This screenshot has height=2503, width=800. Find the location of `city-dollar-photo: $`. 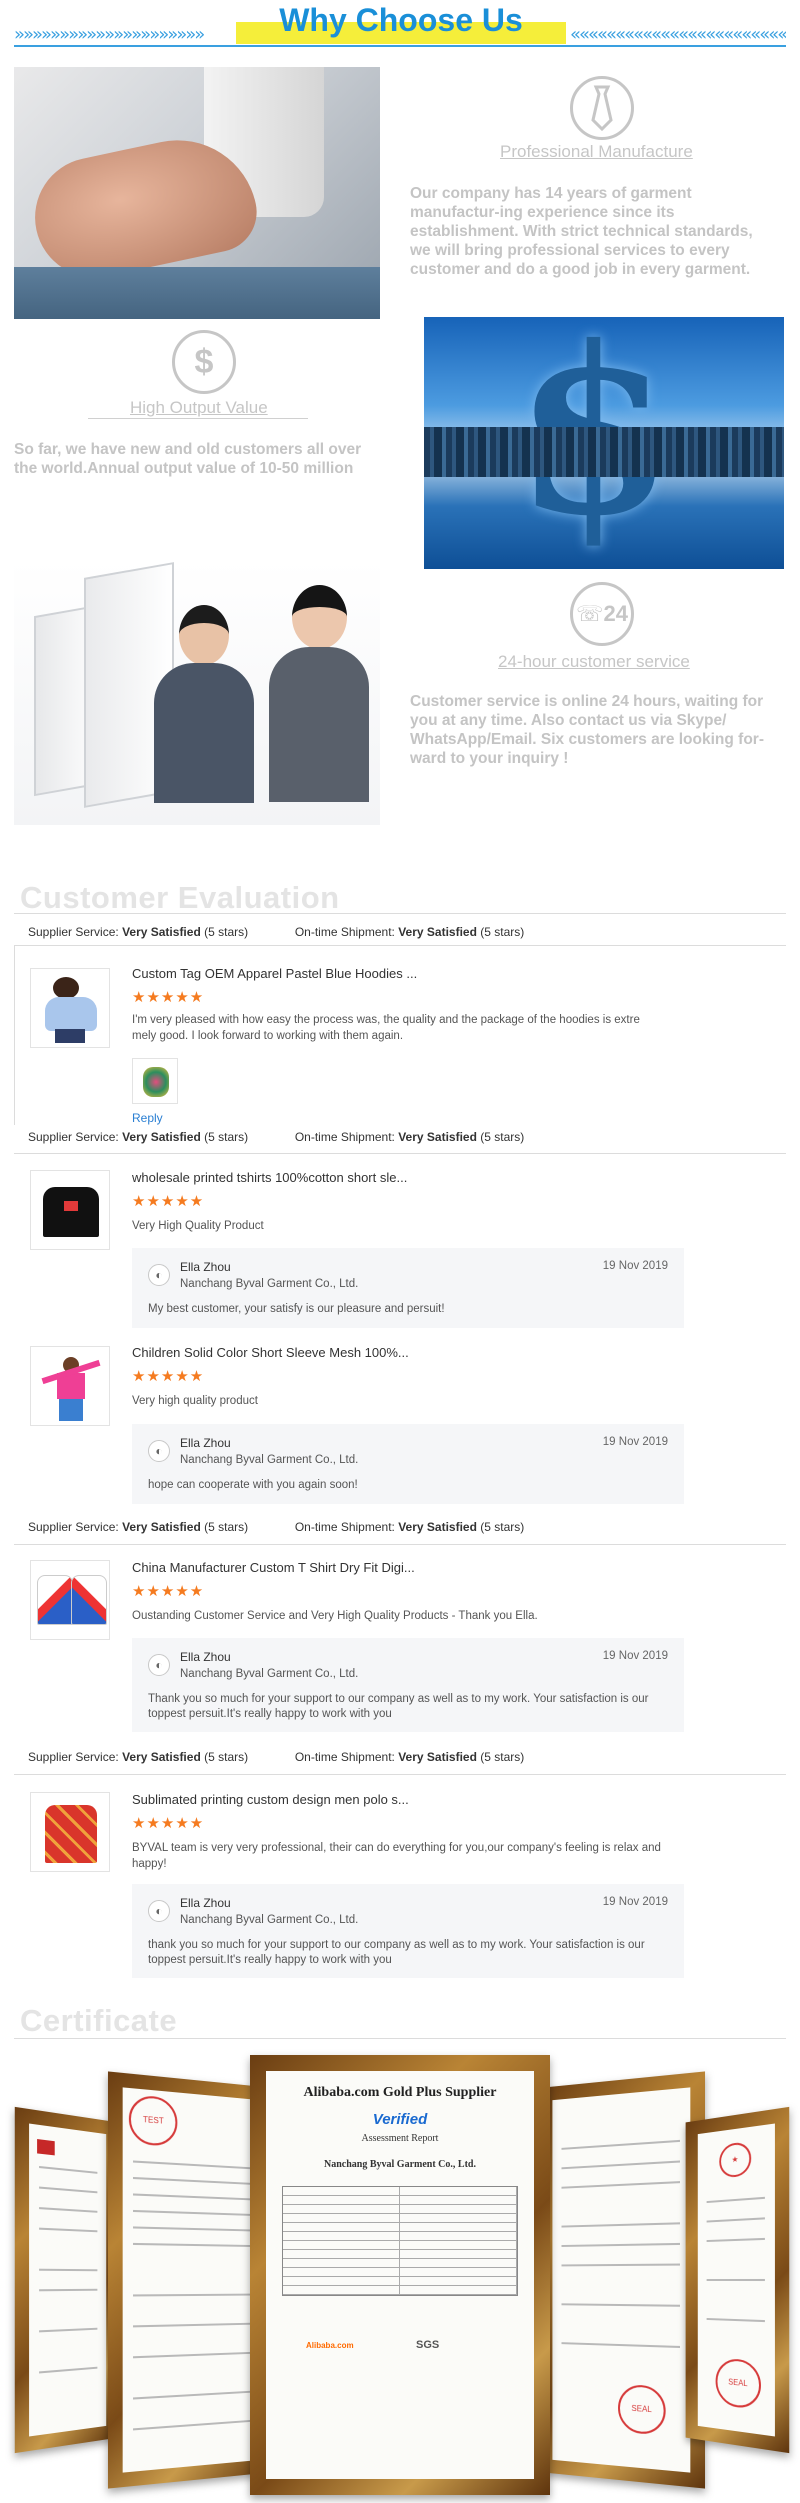

city-dollar-photo: $ is located at coordinates (604, 443).